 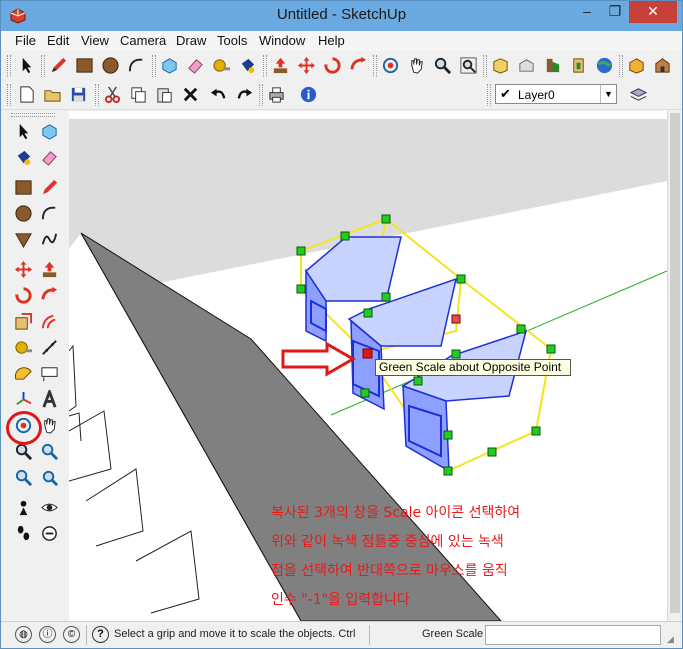 What do you see at coordinates (23, 239) in the screenshot?
I see `polygon-icon` at bounding box center [23, 239].